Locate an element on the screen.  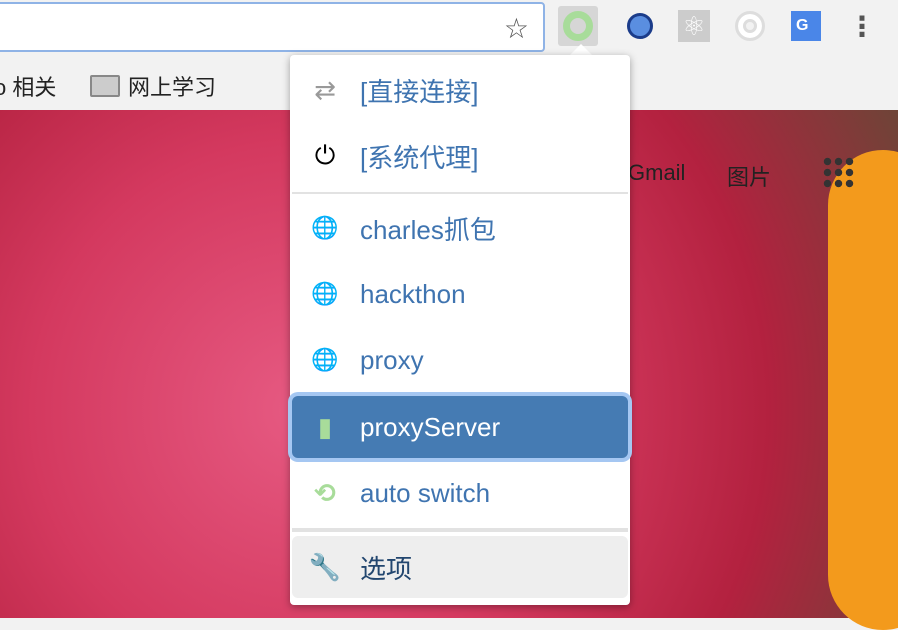
browser-toolbar: ☆ ⚛ G ⋮ is located at coordinates (449, 29).